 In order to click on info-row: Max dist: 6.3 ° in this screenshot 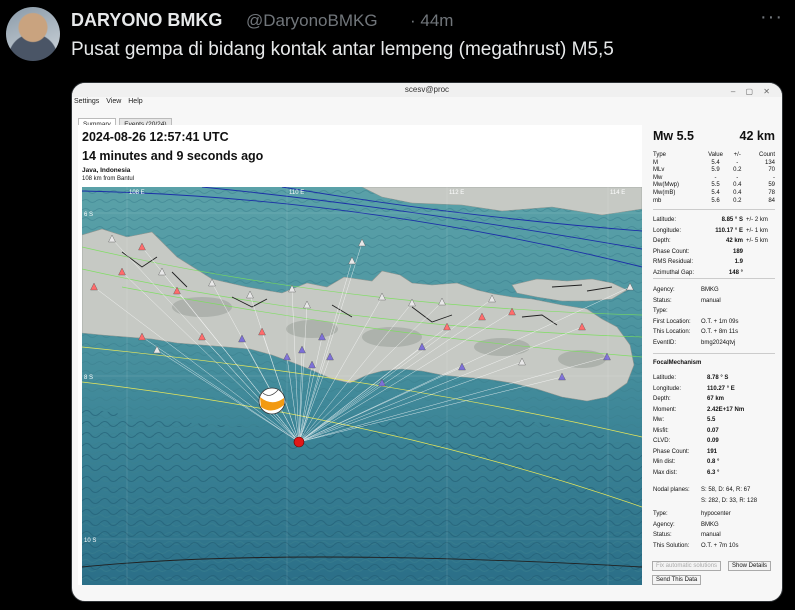, I will do `click(715, 473)`.